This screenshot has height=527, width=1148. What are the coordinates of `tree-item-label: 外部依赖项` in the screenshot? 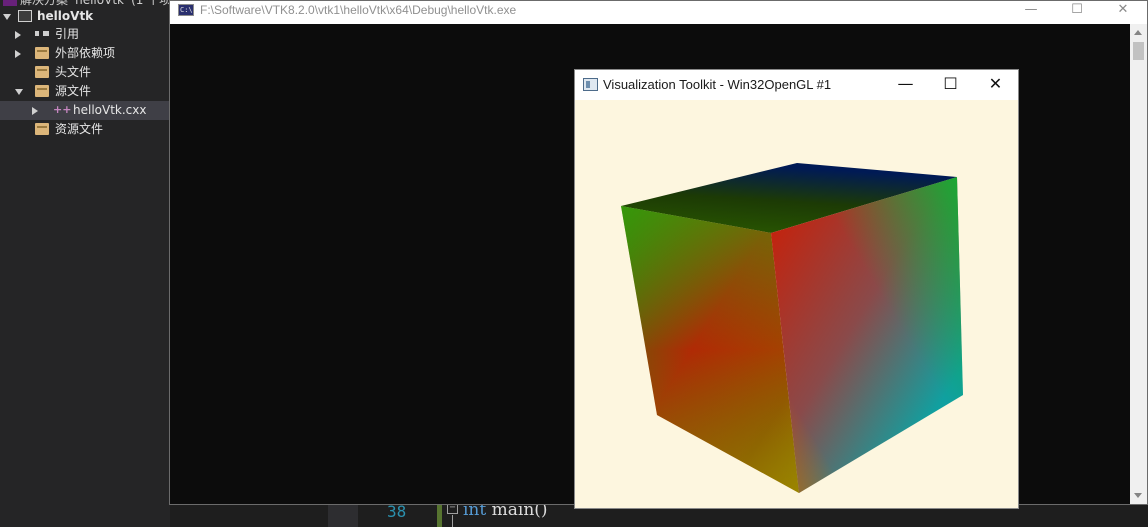 It's located at (85, 53).